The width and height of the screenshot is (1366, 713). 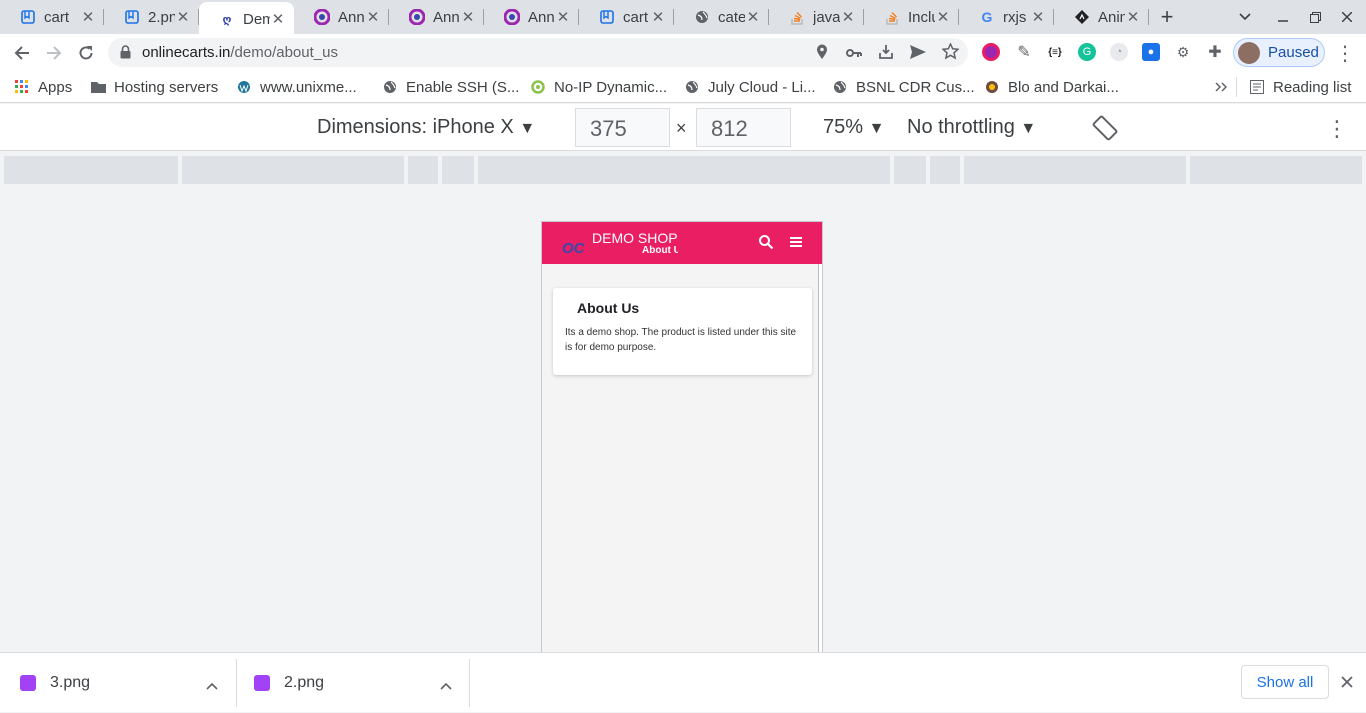 What do you see at coordinates (767, 243) in the screenshot?
I see `search-icon` at bounding box center [767, 243].